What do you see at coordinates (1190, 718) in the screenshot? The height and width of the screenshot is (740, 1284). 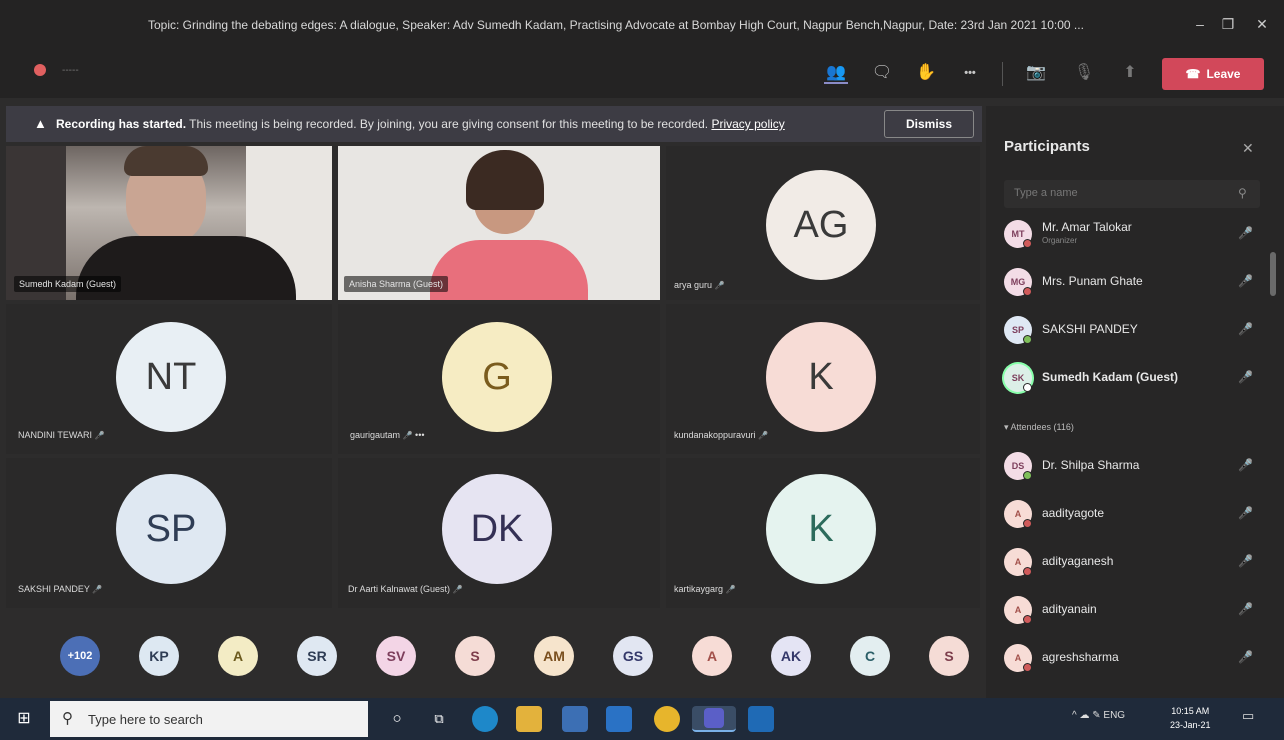 I see `taskbar-clock: 10:15 AM 23-Jan-21` at bounding box center [1190, 718].